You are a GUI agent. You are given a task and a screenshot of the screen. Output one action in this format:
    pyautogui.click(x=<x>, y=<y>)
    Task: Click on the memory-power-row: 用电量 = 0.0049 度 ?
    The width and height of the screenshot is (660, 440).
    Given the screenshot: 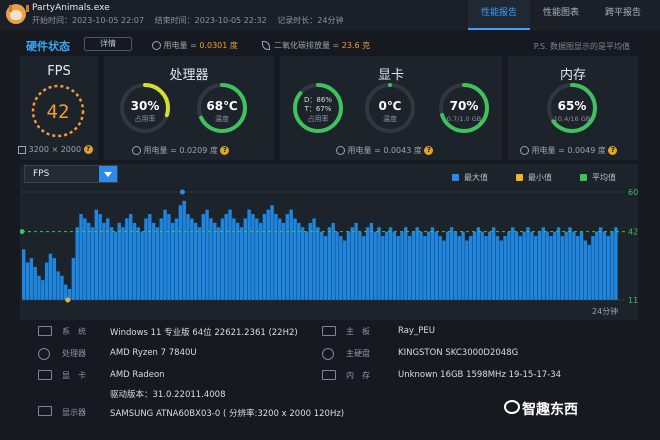 What is the action you would take?
    pyautogui.click(x=569, y=150)
    